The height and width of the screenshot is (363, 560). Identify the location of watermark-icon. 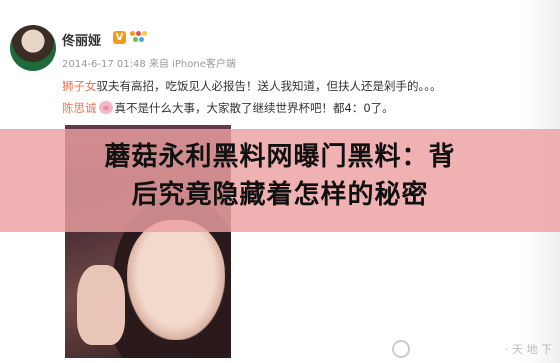
(401, 349).